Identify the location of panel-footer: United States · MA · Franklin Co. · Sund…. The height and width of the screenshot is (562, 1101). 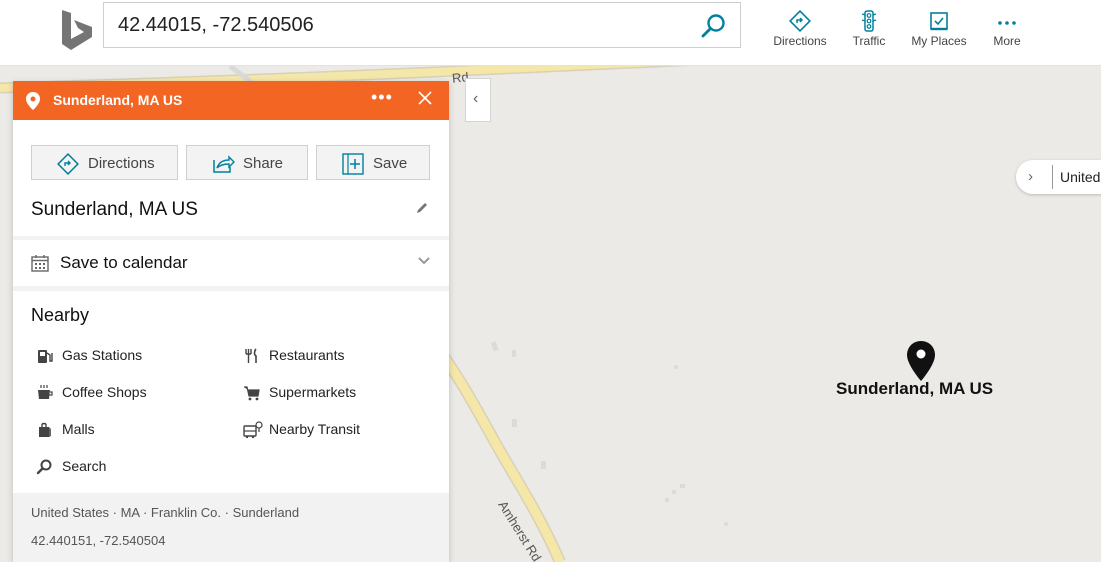
(231, 527).